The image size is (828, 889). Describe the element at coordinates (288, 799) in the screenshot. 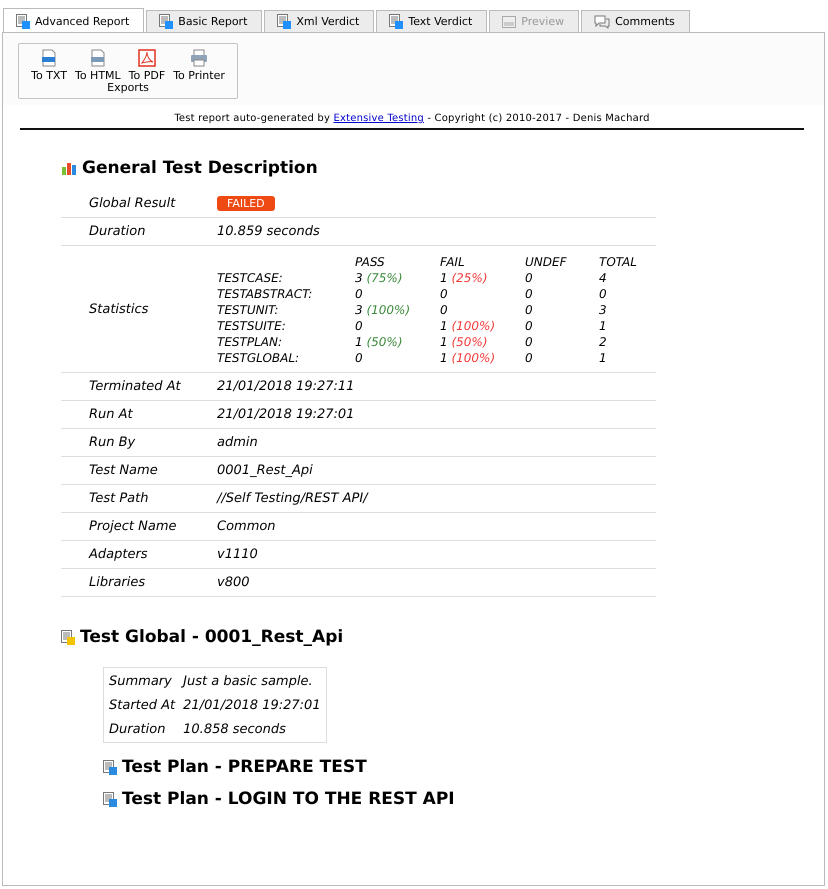

I see `section-title: Test Plan - LOGIN TO THE REST API` at that location.